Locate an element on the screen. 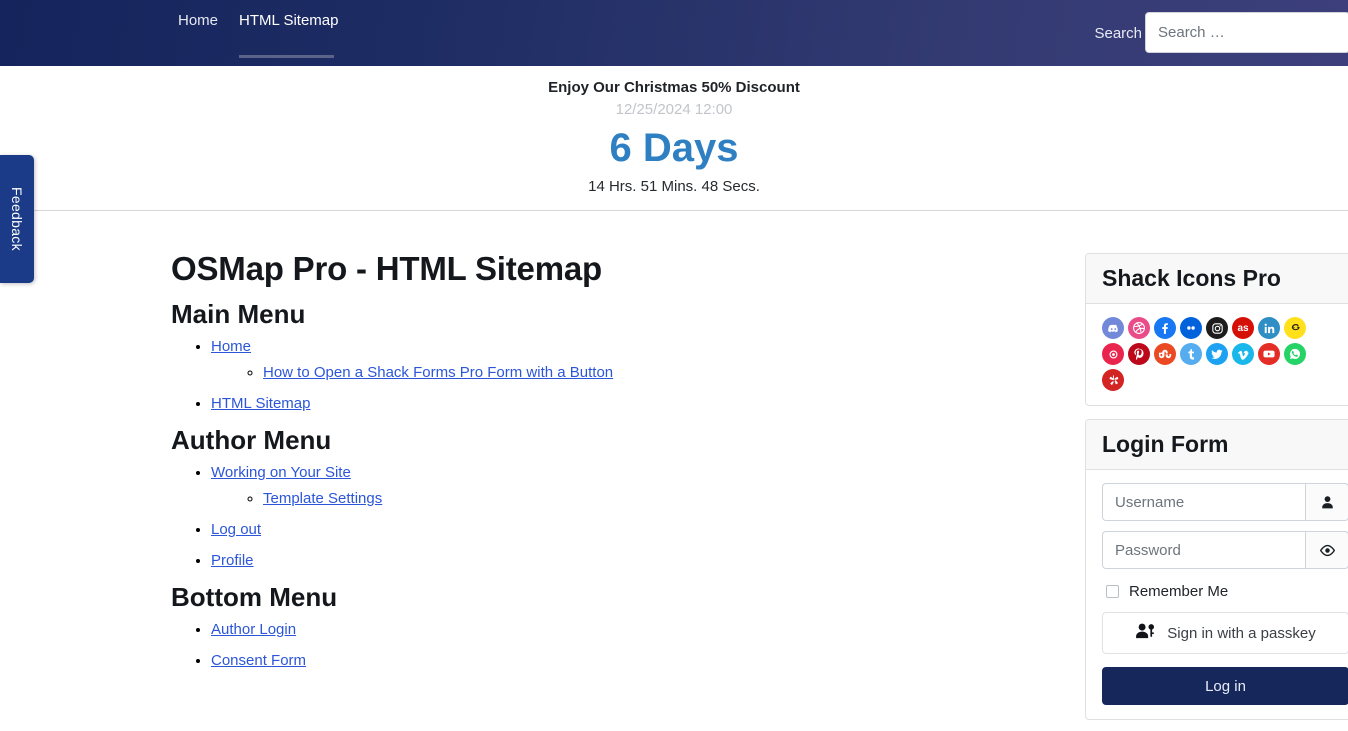  countdown-title: Enjoy Our Christmas 50% Discount is located at coordinates (674, 87).